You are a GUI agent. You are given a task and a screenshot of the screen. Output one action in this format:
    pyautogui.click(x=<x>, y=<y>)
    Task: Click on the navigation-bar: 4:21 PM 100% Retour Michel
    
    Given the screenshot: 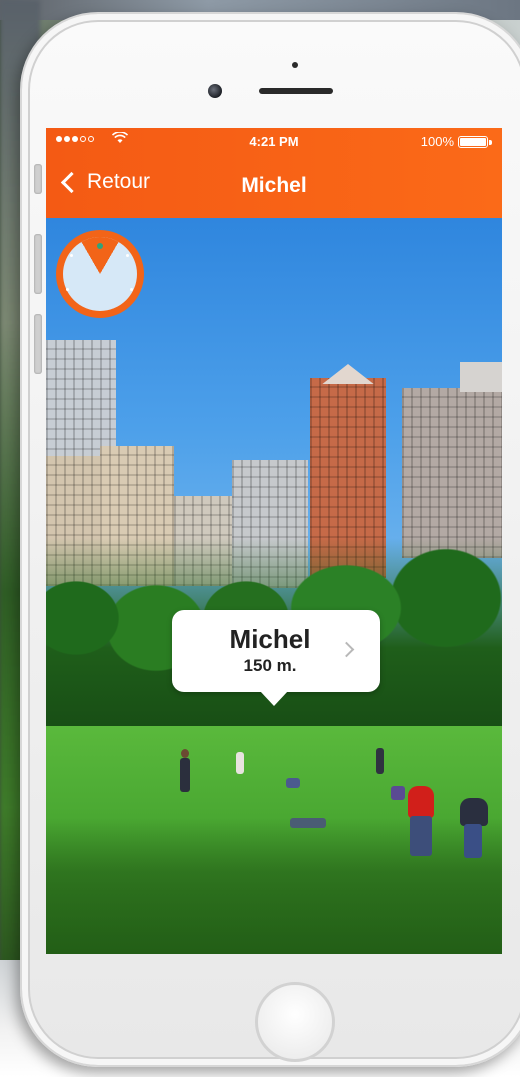 What is the action you would take?
    pyautogui.click(x=274, y=173)
    